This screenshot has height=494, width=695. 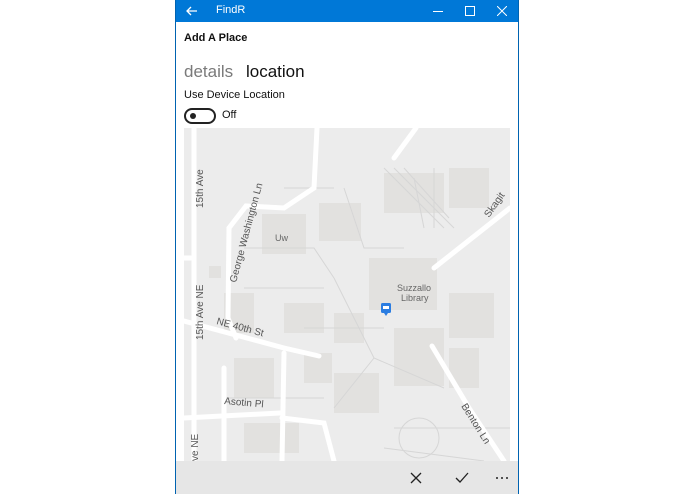 I want to click on label-15th-ave-top: 15th Ave, so click(x=200, y=188).